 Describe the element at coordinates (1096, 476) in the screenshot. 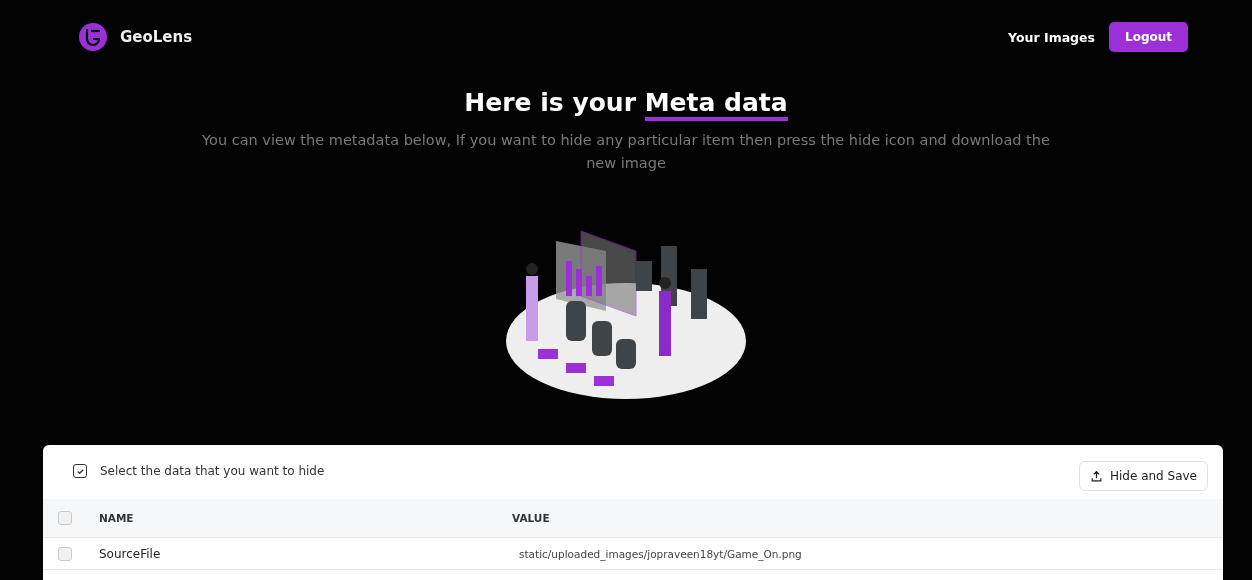

I see `upload-icon` at that location.